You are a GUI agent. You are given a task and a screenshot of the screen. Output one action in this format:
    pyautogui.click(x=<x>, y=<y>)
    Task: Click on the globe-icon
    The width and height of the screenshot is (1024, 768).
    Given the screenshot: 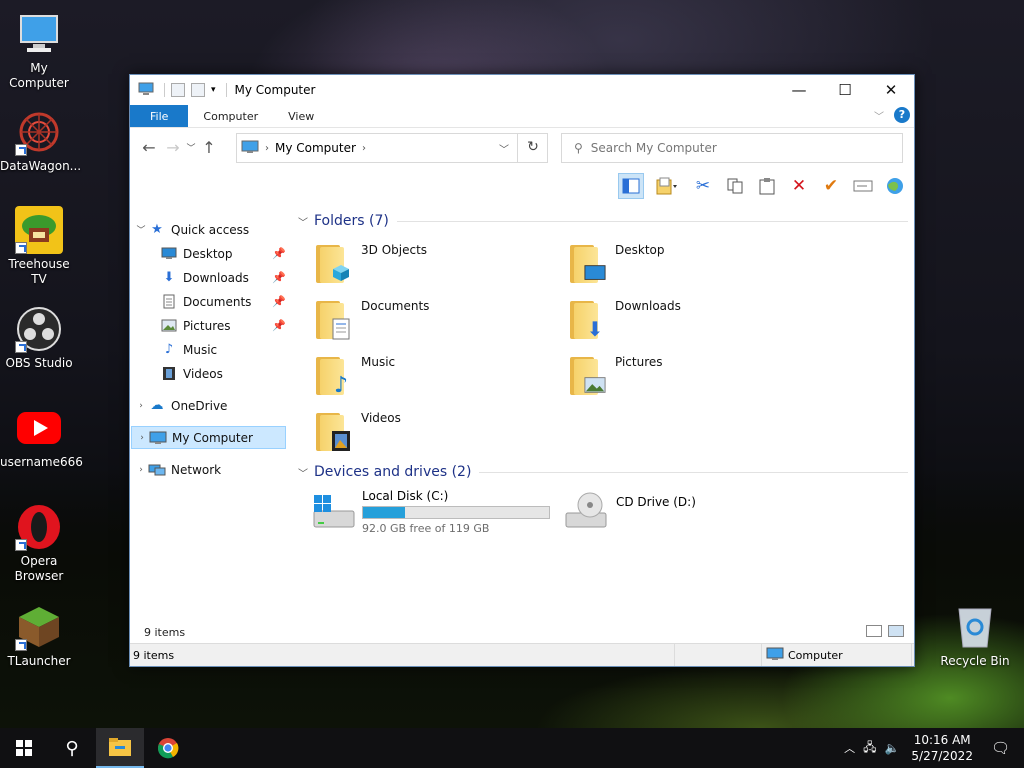 What is the action you would take?
    pyautogui.click(x=895, y=186)
    